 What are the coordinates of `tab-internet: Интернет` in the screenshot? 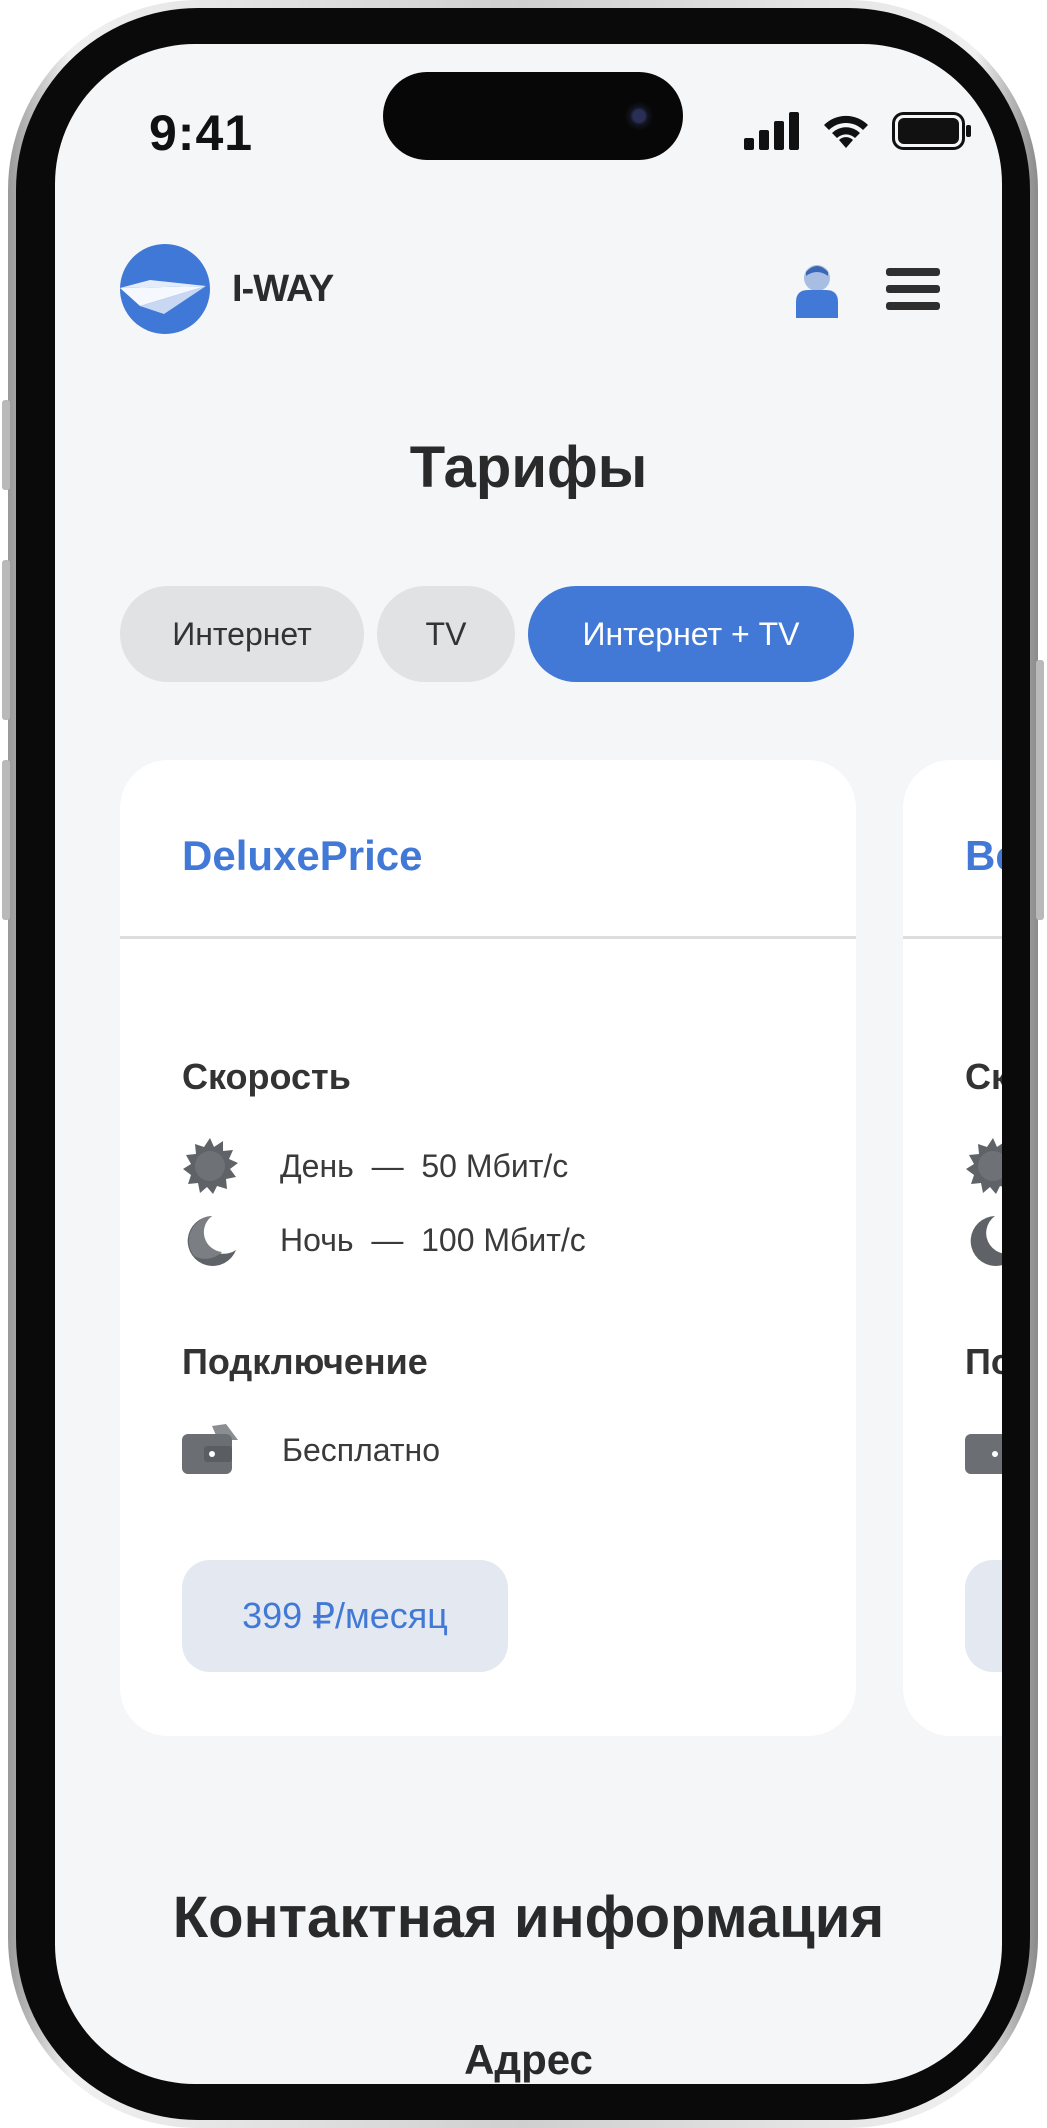 It's located at (242, 634).